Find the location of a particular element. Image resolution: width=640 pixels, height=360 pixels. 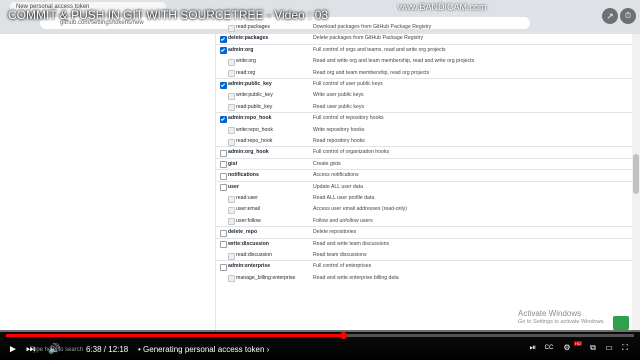

progress-played is located at coordinates (175, 335).